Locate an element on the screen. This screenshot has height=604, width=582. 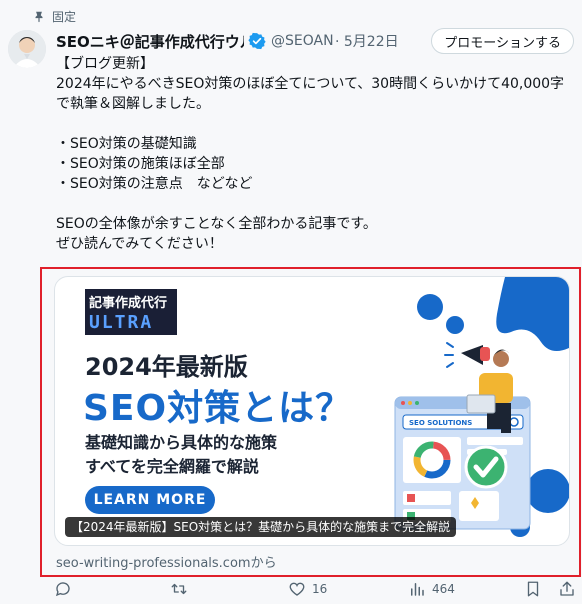
author-handle: @SEOANI is located at coordinates (302, 41).